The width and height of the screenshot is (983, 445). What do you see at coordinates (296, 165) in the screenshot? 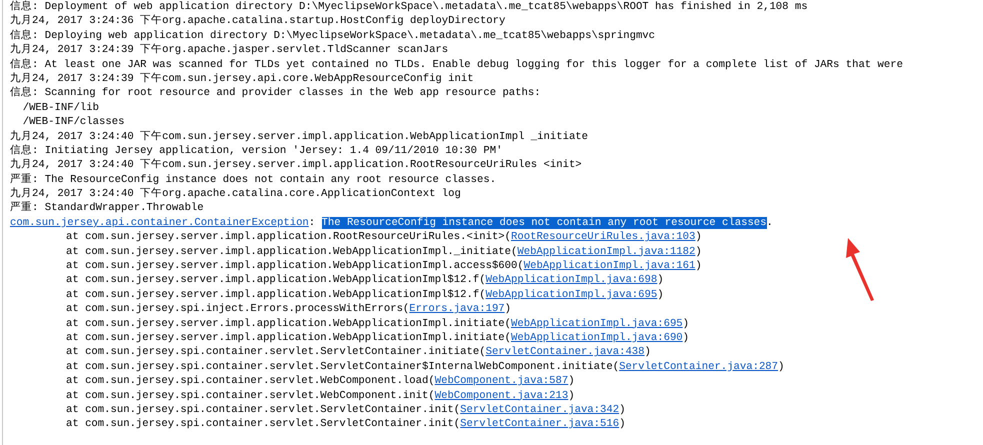
I see `log-line: 九月24, 2017 3:24:40 下午com.sun.jersey.server.impl.application.RootResourceUriRules <init>` at bounding box center [296, 165].